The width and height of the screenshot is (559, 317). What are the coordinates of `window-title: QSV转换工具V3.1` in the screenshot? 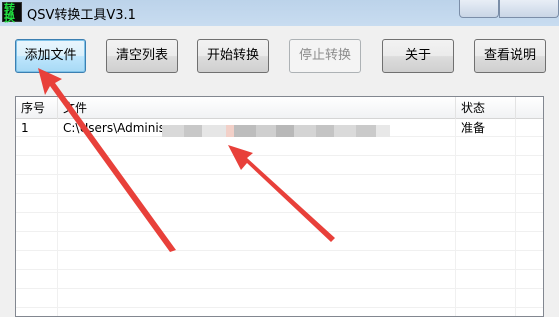 It's located at (81, 15).